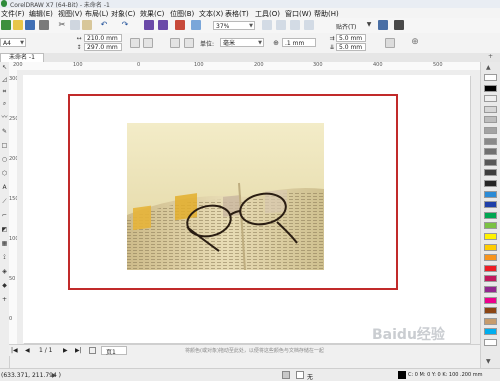 This screenshot has height=381, width=500. I want to click on crop-tool-icon: ⌗, so click(4, 91).